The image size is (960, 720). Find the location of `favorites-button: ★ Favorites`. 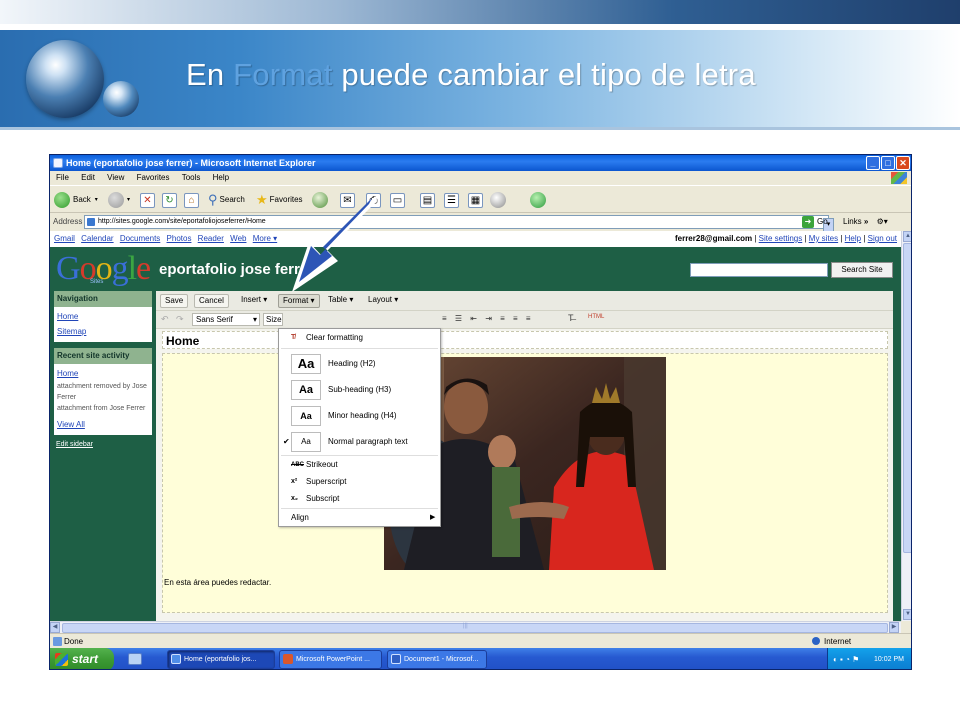

favorites-button: ★ Favorites is located at coordinates (279, 200).